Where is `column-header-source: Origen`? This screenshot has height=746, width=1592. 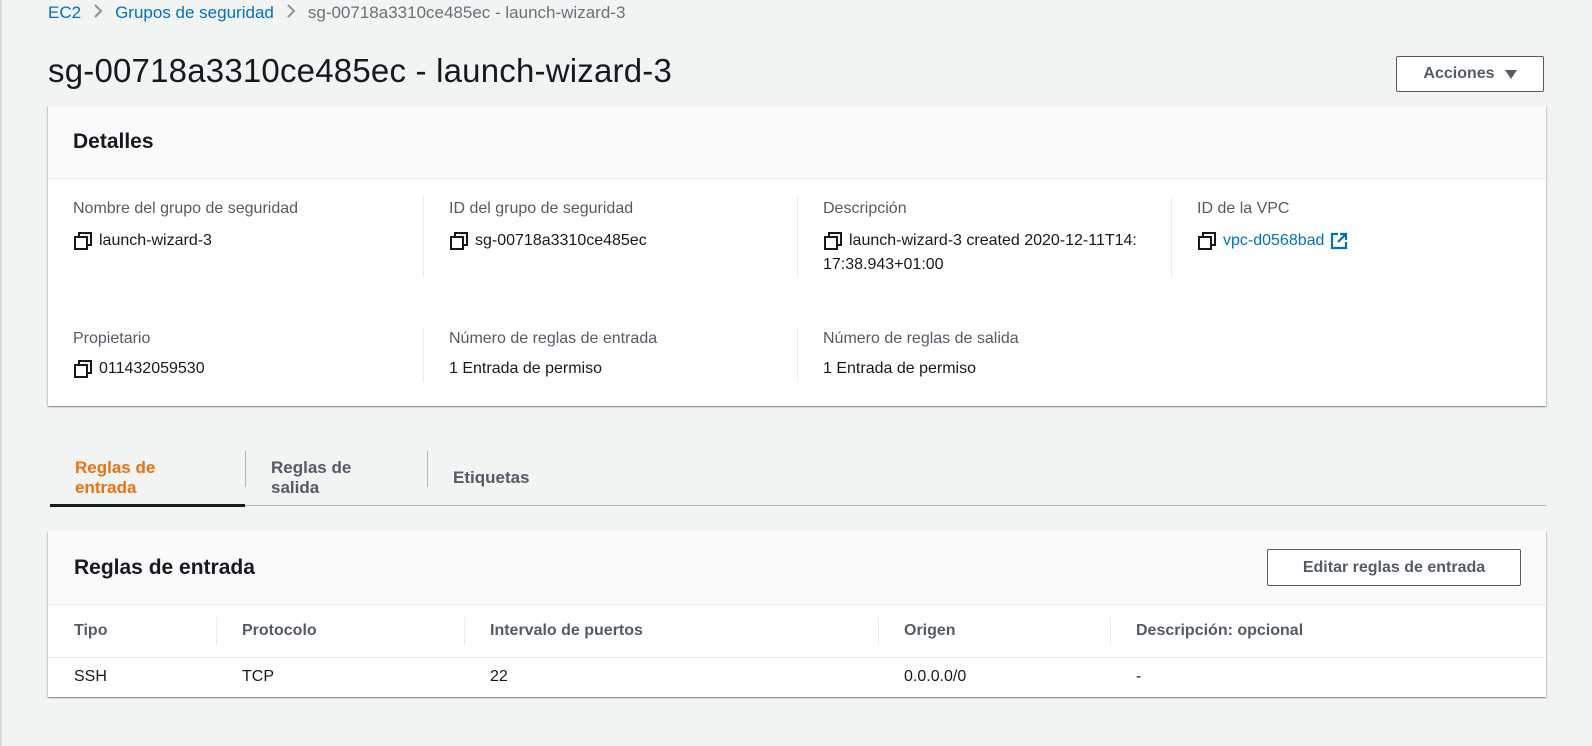
column-header-source: Origen is located at coordinates (994, 631).